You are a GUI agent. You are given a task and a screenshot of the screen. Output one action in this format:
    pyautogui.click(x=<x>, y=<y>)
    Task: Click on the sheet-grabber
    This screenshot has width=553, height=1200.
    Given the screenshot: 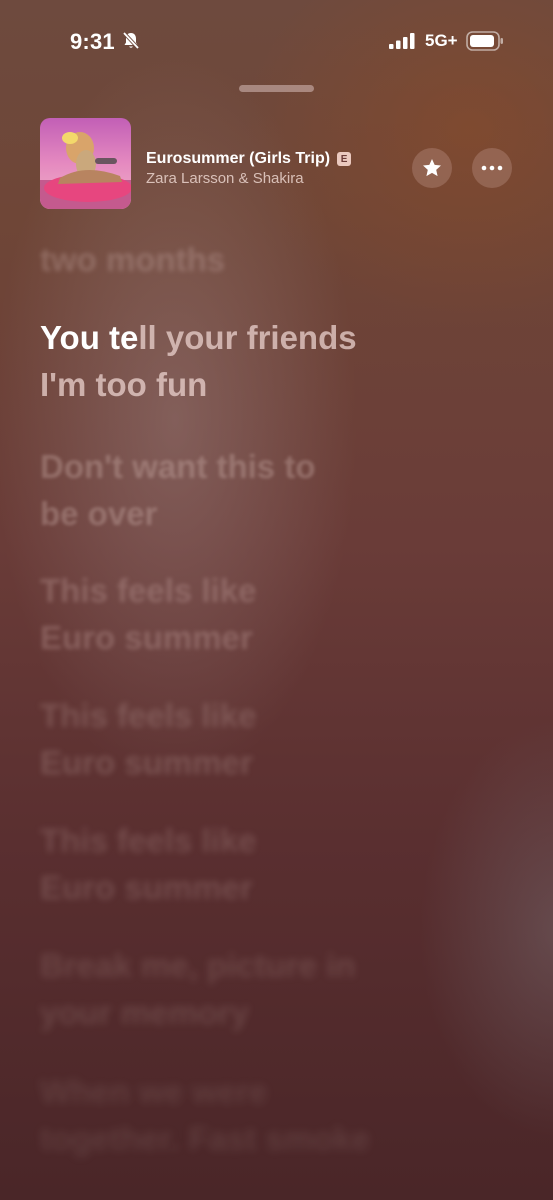 What is the action you would take?
    pyautogui.click(x=276, y=88)
    